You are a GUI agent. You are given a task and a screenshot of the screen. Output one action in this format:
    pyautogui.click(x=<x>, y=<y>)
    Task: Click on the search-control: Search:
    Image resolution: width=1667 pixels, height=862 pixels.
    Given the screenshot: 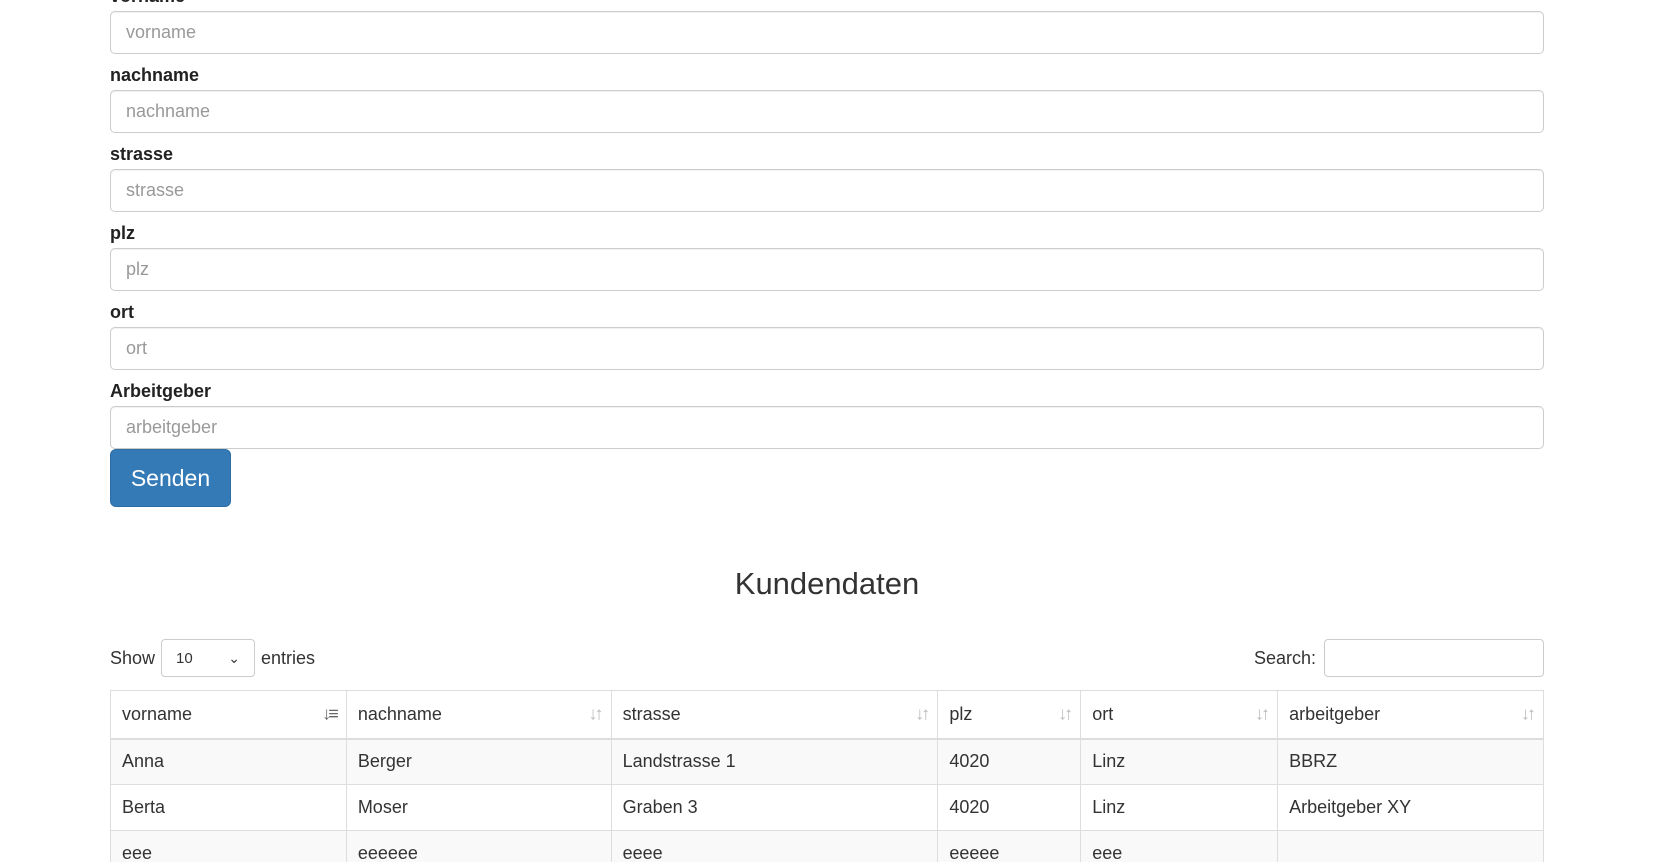 What is the action you would take?
    pyautogui.click(x=1399, y=658)
    